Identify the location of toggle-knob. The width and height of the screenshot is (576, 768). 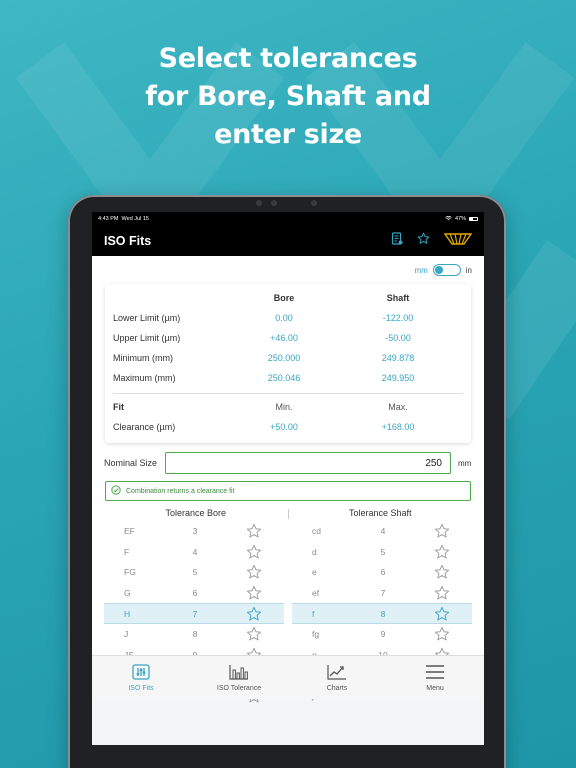
(438, 270).